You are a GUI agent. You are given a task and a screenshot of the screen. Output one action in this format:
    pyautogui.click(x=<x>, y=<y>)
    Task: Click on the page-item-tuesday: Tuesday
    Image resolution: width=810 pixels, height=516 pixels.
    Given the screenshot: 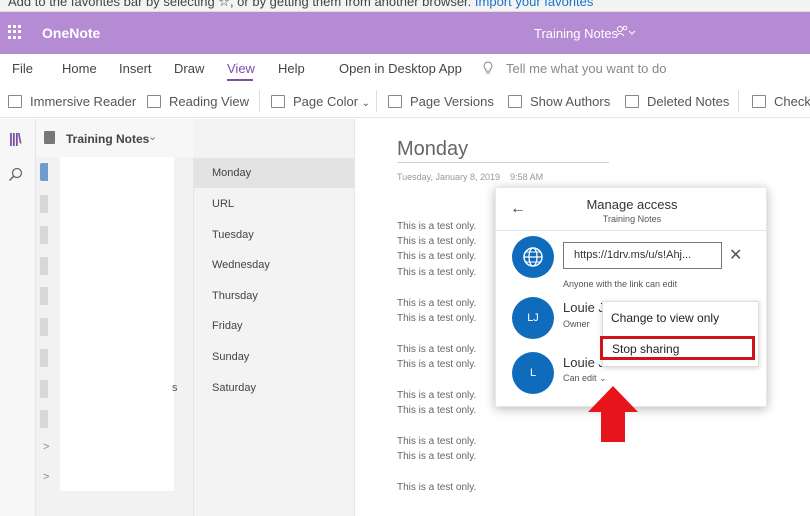 What is the action you would take?
    pyautogui.click(x=274, y=235)
    